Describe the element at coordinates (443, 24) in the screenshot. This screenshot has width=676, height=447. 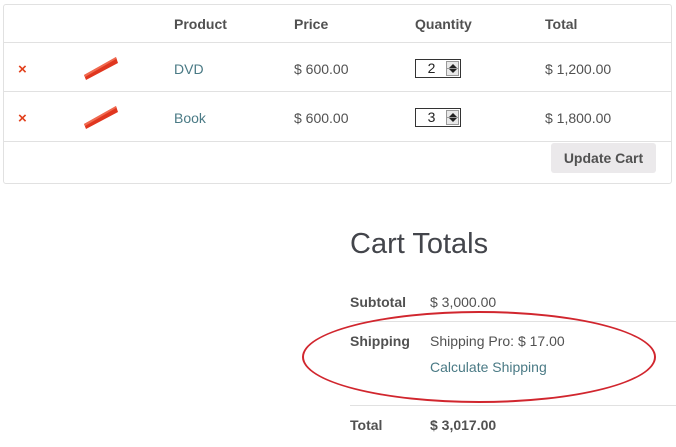
I see `header-quantity: Quantity` at that location.